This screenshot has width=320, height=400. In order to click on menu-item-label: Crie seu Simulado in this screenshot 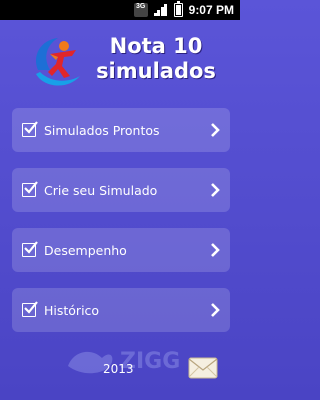, I will do `click(101, 190)`.